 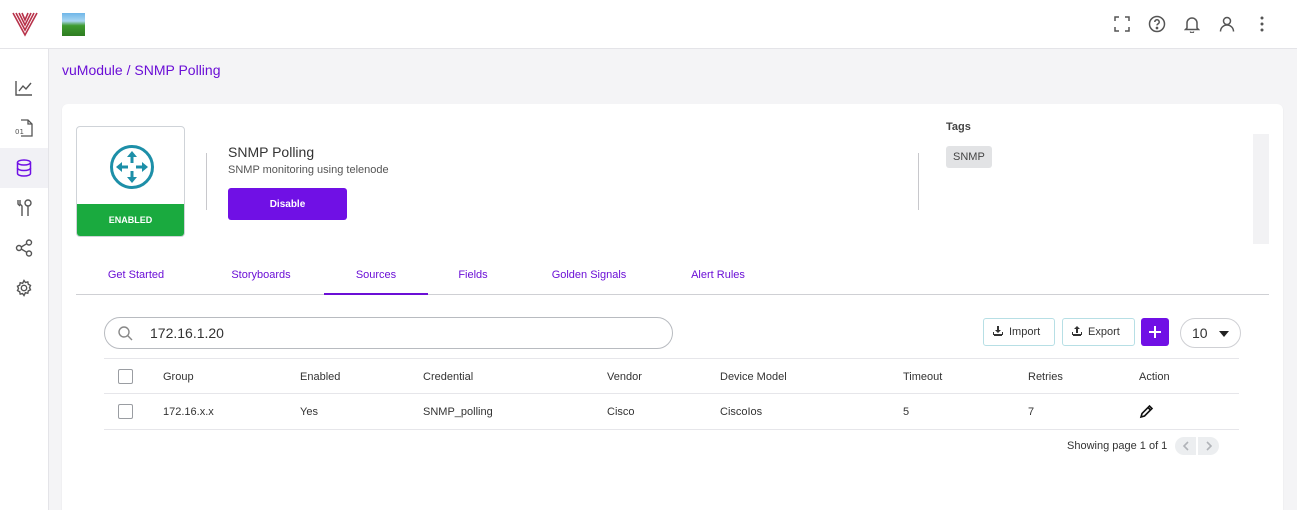 I want to click on caret-down-icon, so click(x=1224, y=334).